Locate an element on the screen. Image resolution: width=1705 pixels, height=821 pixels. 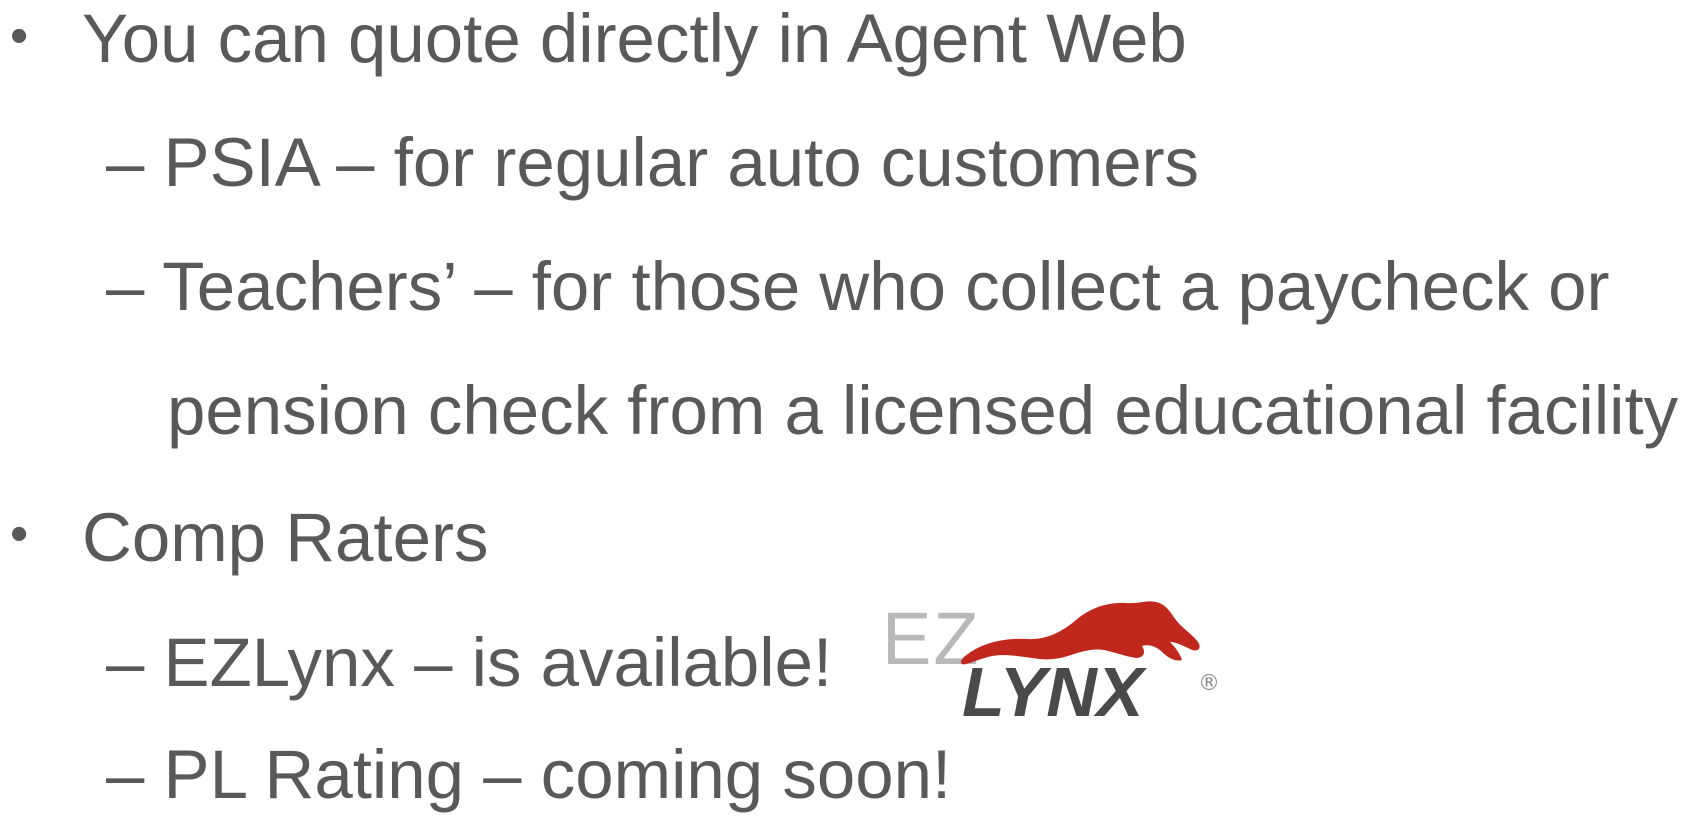
ezlynx-logo-icon: EZ LYNX ® is located at coordinates (1051, 659).